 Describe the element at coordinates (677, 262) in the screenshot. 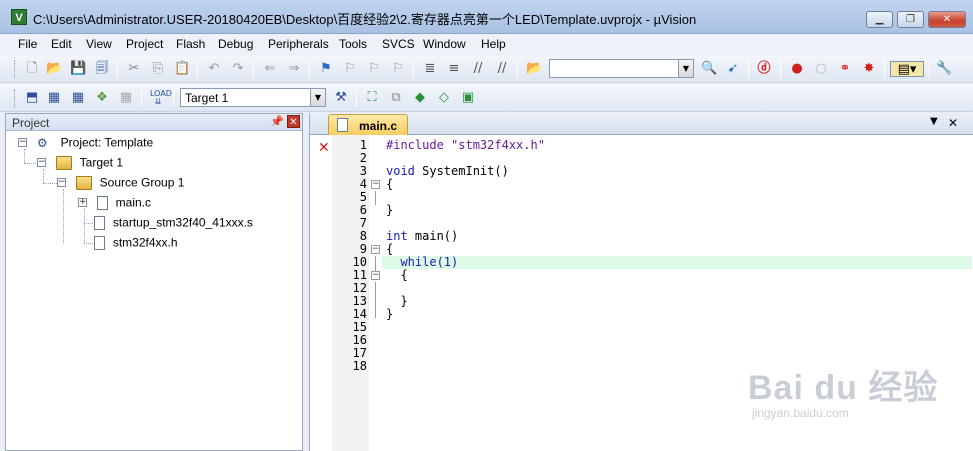

I see `current-line-highlight` at that location.